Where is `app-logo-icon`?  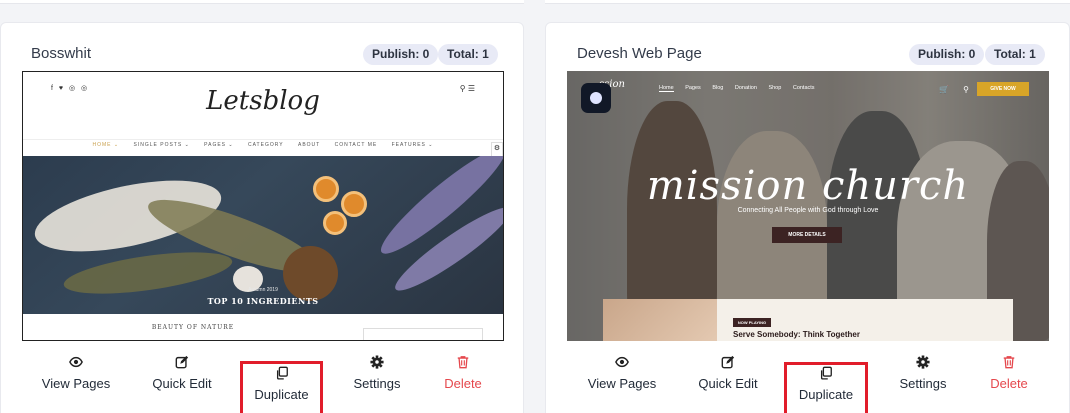
app-logo-icon is located at coordinates (596, 98).